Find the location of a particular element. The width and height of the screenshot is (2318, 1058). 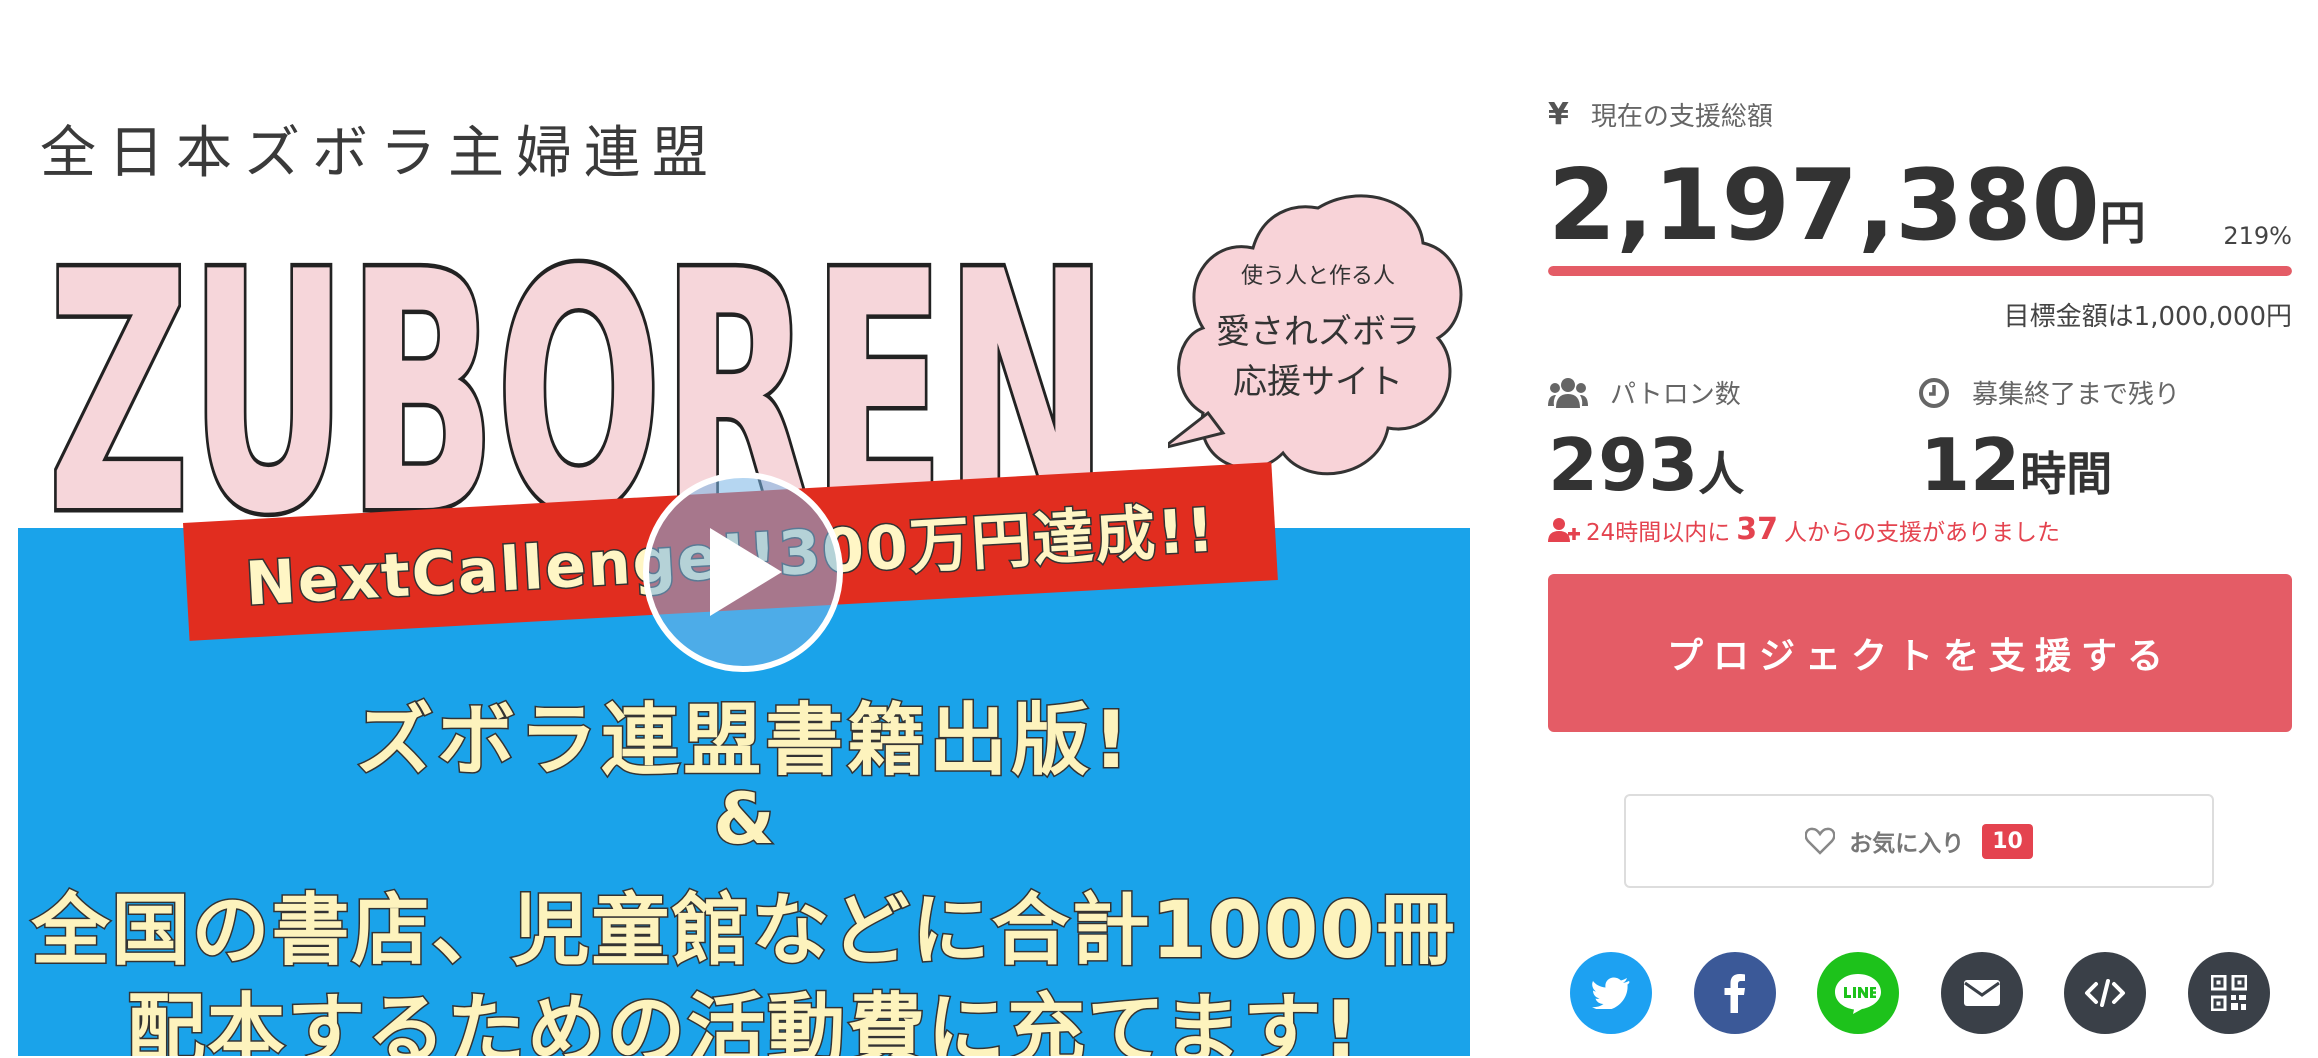

hero-line-2: & is located at coordinates (744, 819).